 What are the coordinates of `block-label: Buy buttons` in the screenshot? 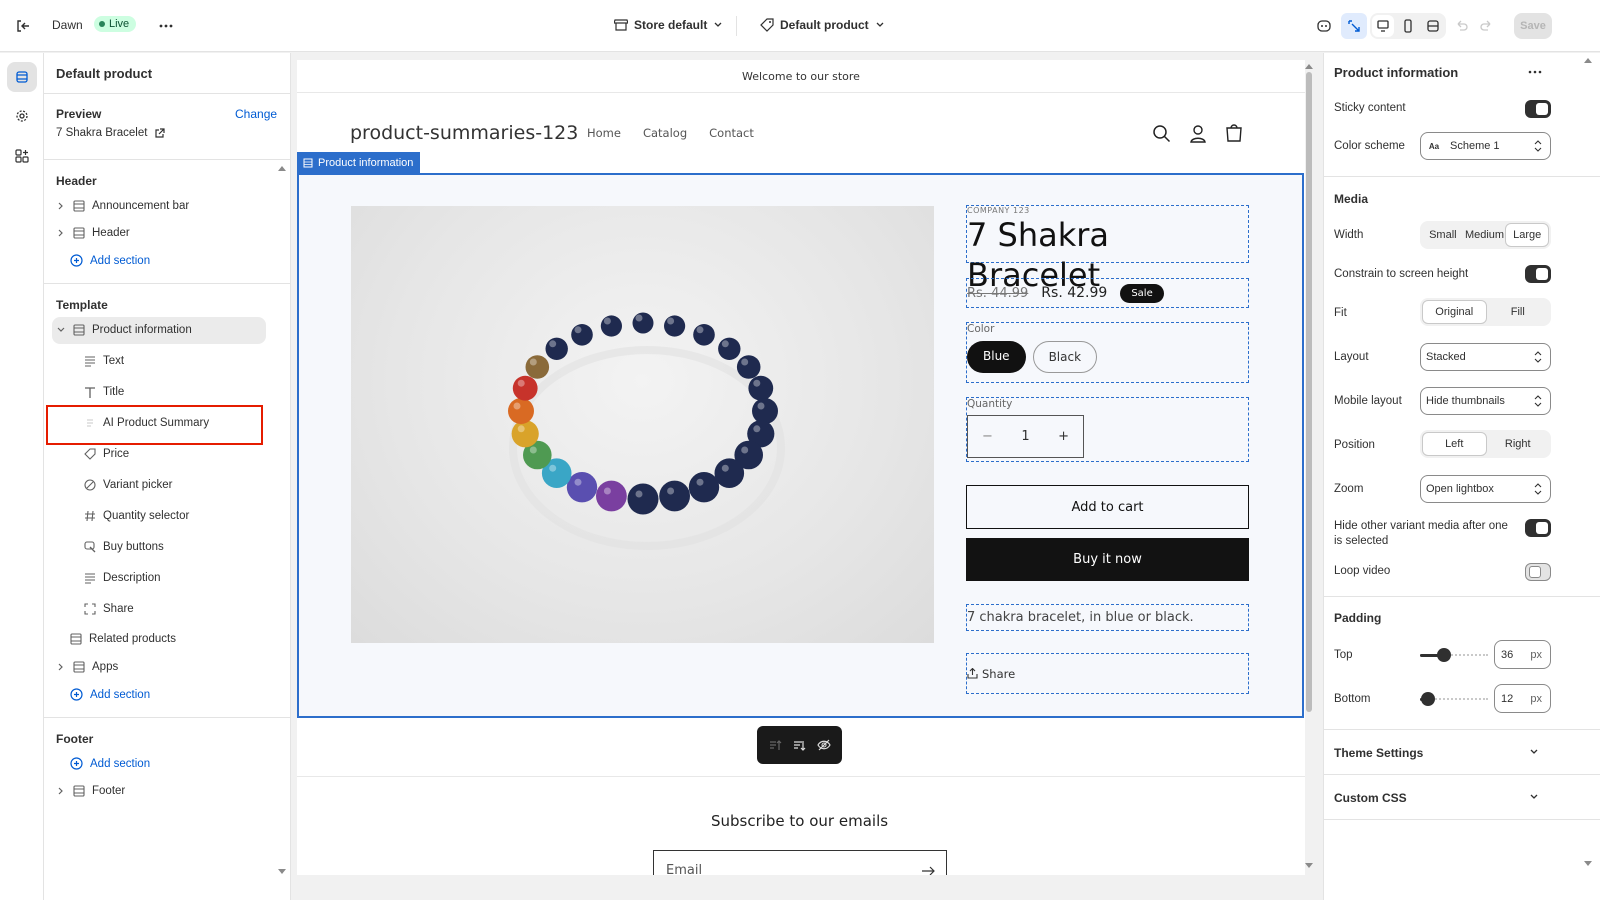 It's located at (133, 547).